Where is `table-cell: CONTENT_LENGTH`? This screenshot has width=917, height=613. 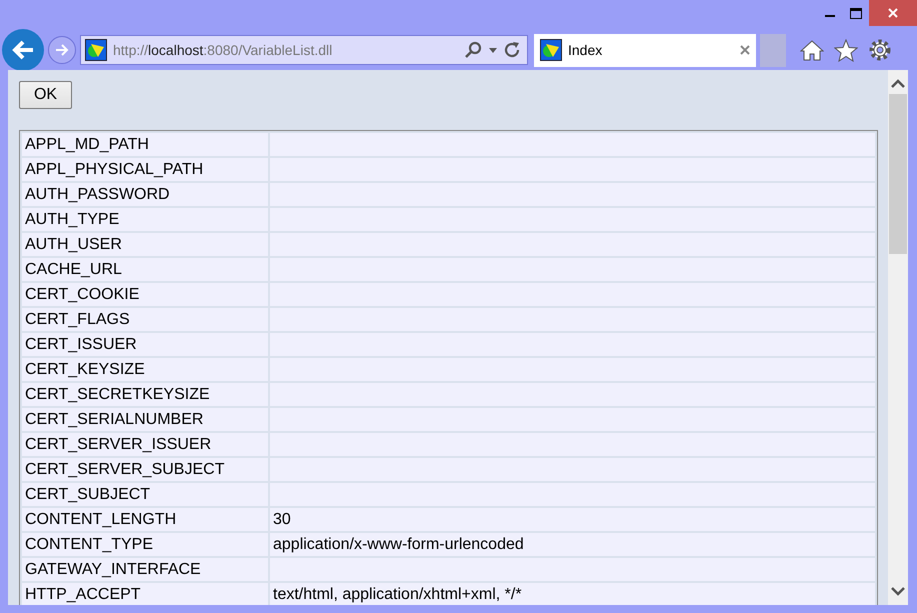 table-cell: CONTENT_LENGTH is located at coordinates (145, 519).